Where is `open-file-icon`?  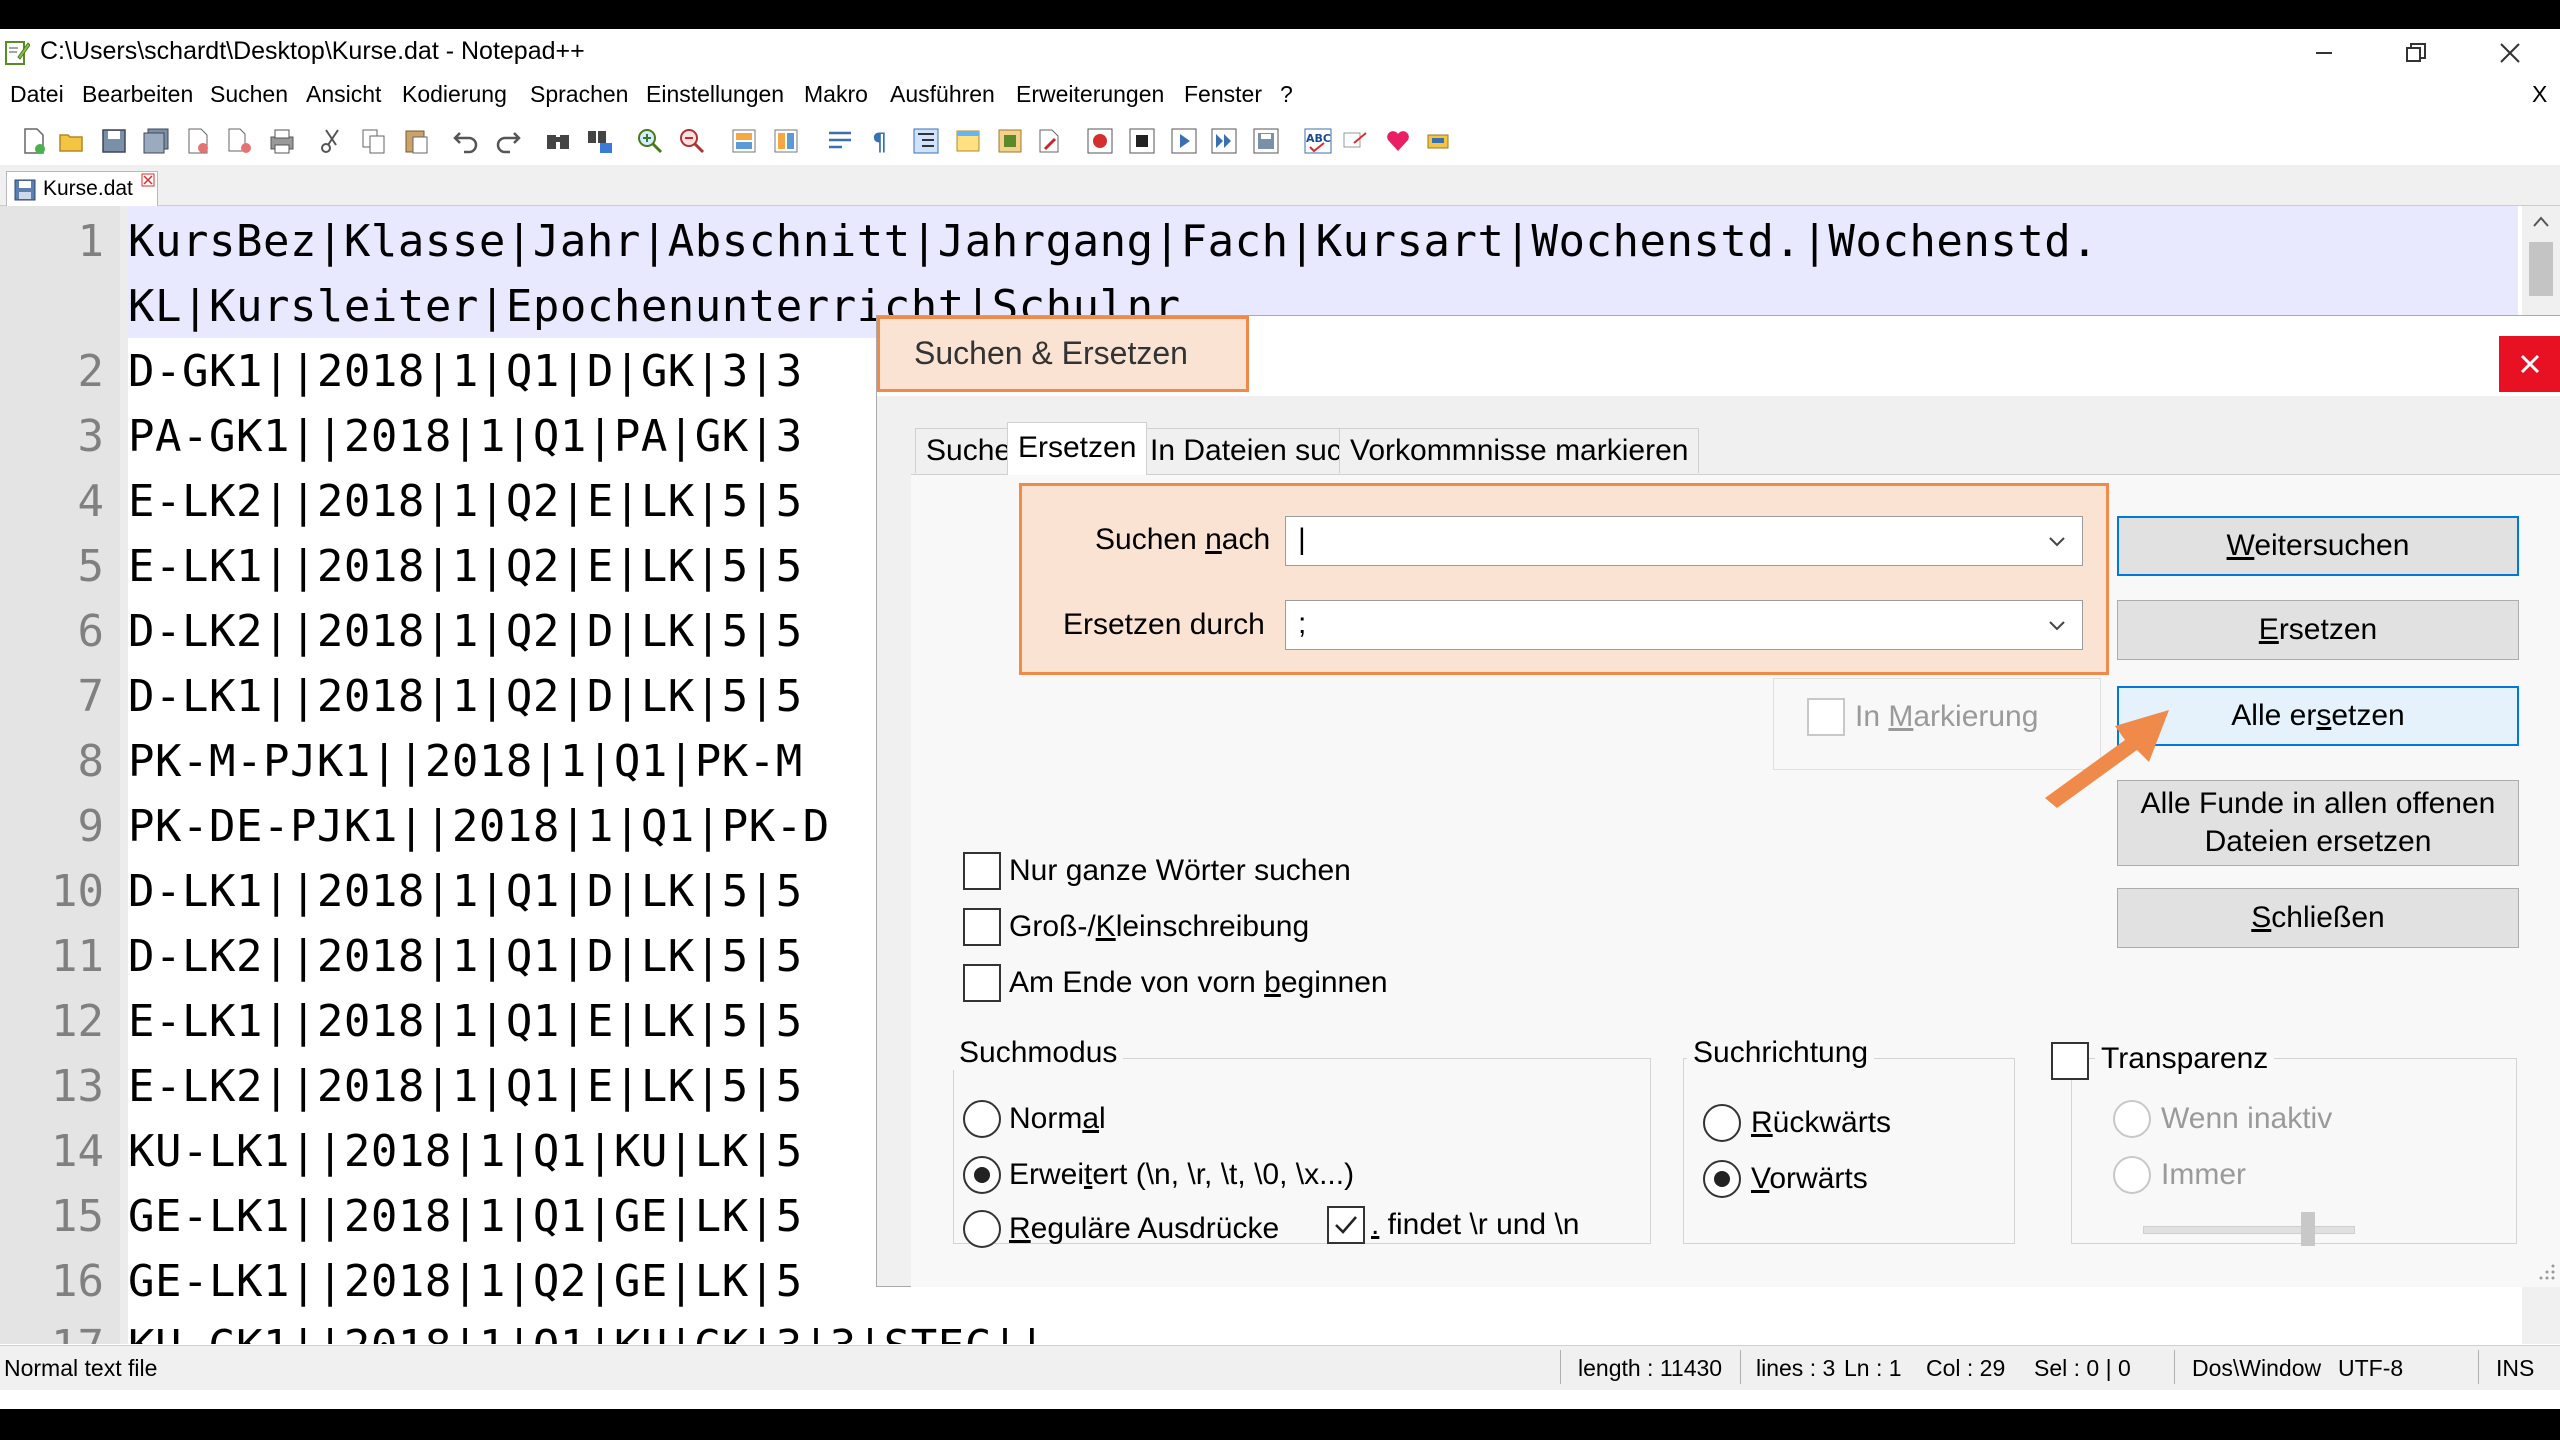
open-file-icon is located at coordinates (72, 141).